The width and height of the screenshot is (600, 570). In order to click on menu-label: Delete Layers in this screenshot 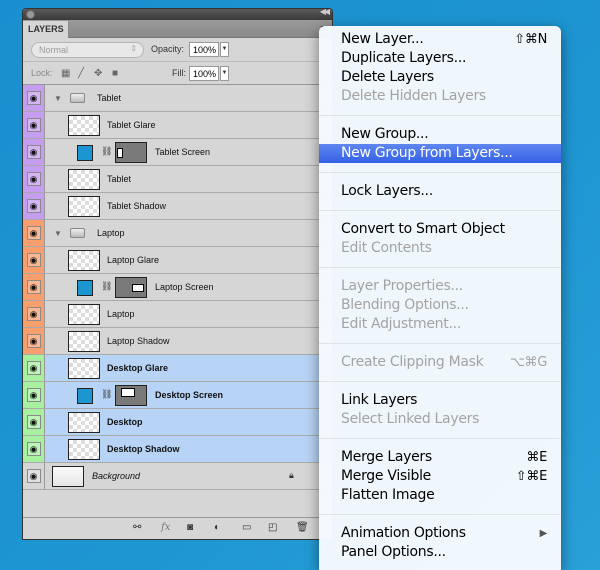, I will do `click(387, 77)`.